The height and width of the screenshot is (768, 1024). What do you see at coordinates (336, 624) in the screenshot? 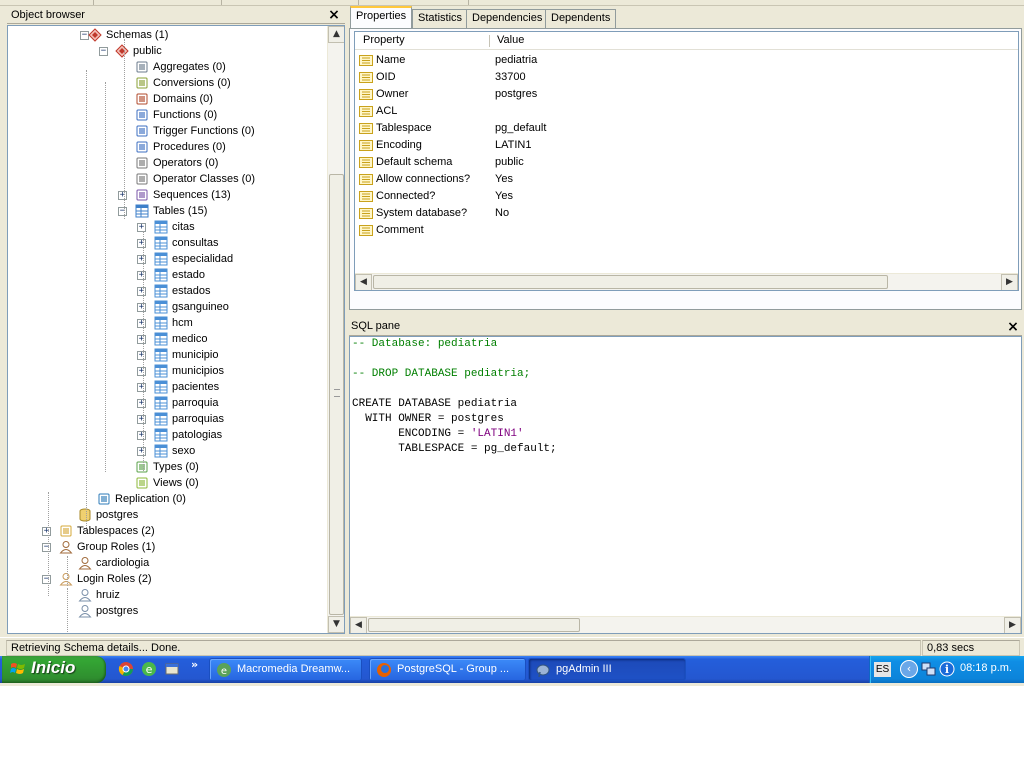
I see `scroll-down-icon: ▼` at bounding box center [336, 624].